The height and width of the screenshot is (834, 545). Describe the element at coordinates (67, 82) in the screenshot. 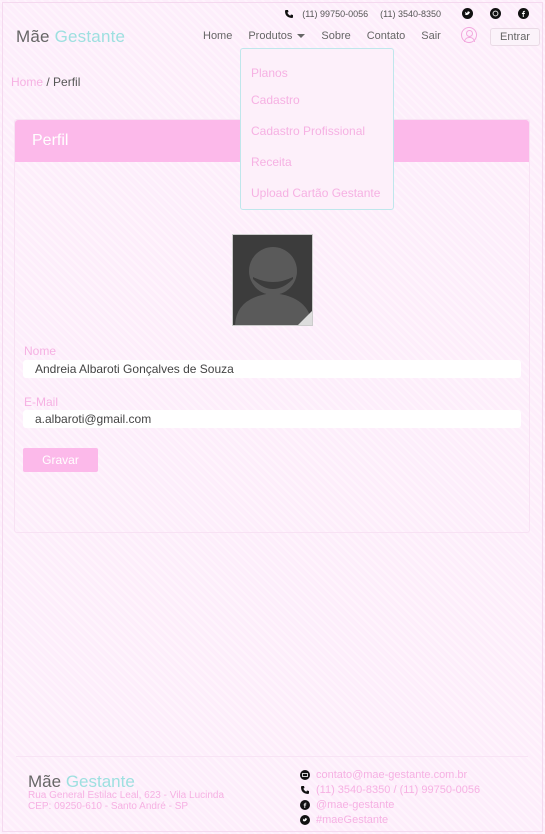

I see `breadcrumb-current: Perfil` at that location.